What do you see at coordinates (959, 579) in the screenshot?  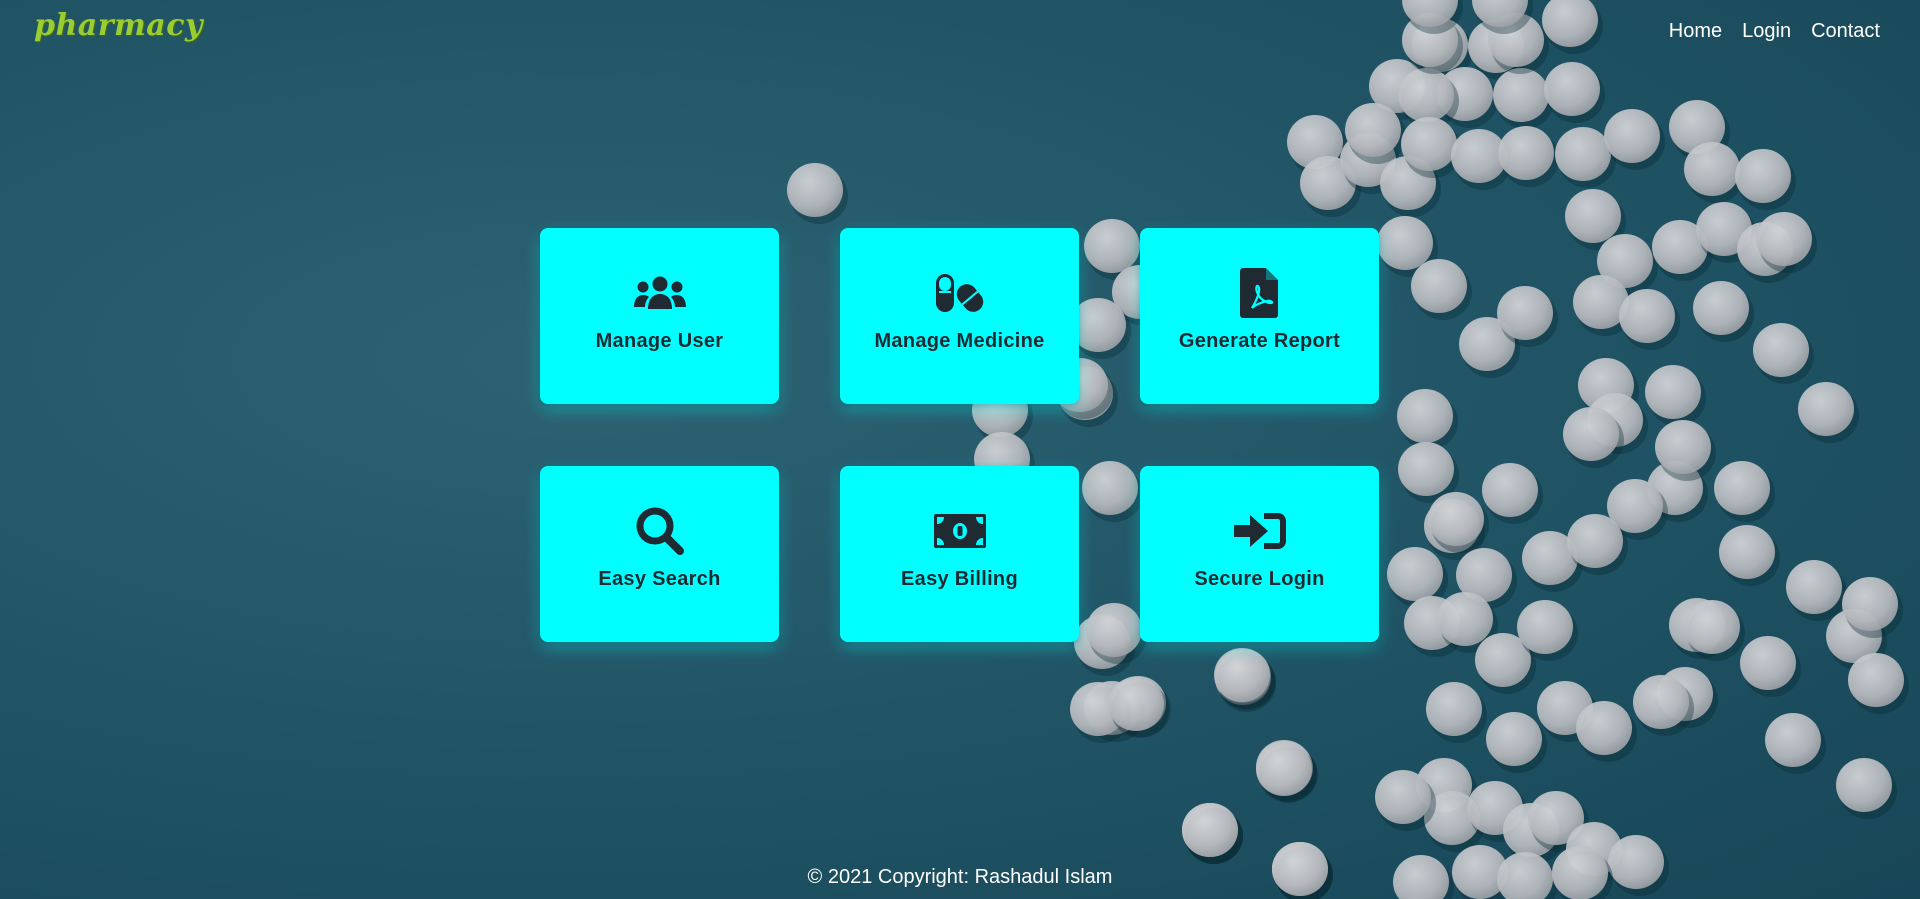 I see `card-label: Easy Billing` at bounding box center [959, 579].